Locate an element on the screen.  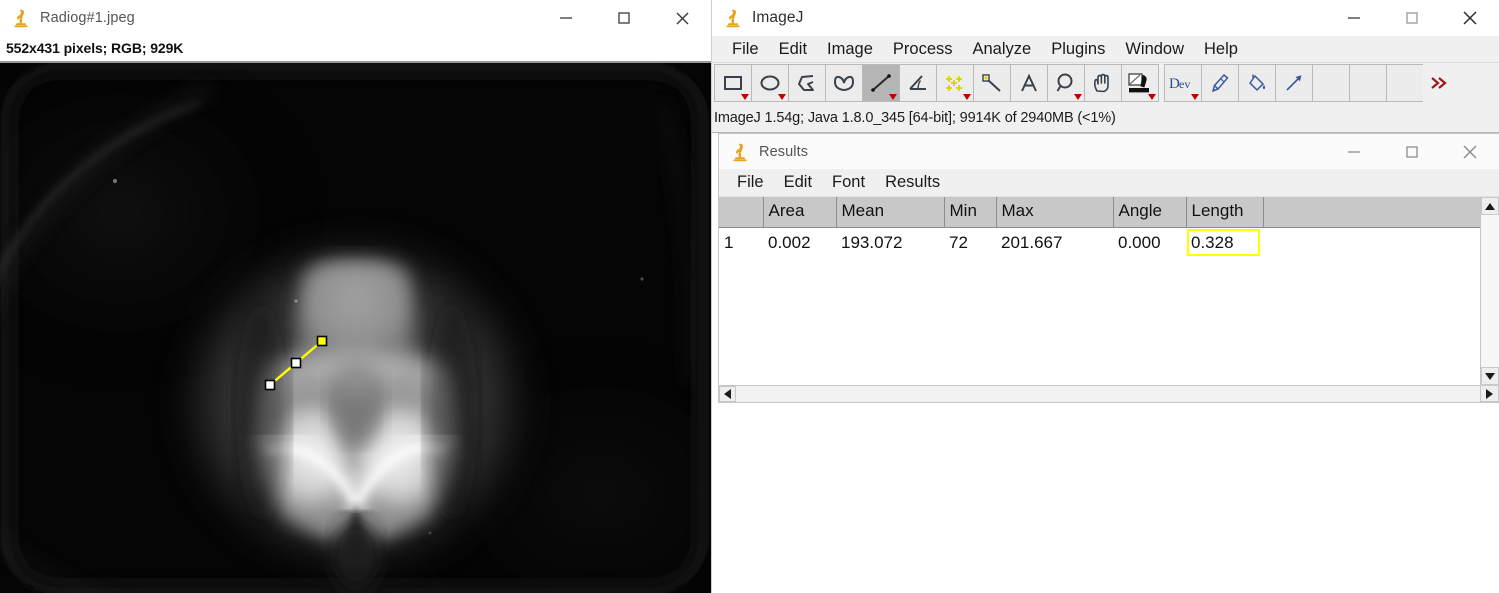
menu-analyze: Analyze is located at coordinates (1002, 49).